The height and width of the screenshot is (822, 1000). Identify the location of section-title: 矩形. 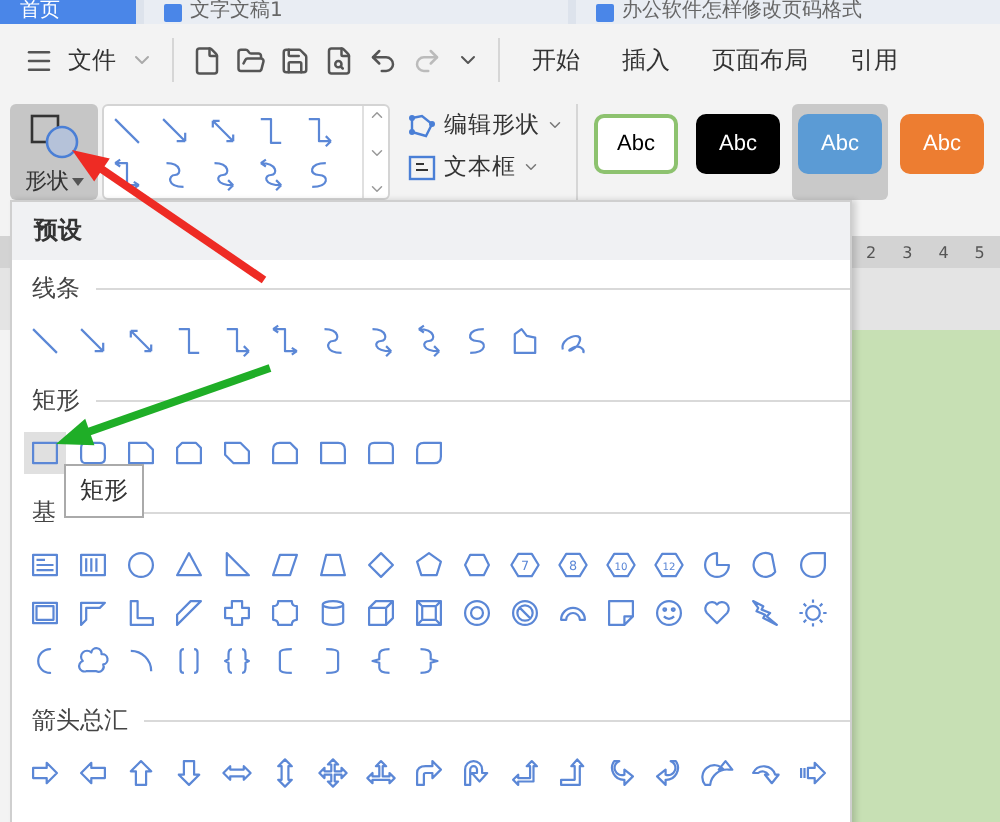
(56, 400).